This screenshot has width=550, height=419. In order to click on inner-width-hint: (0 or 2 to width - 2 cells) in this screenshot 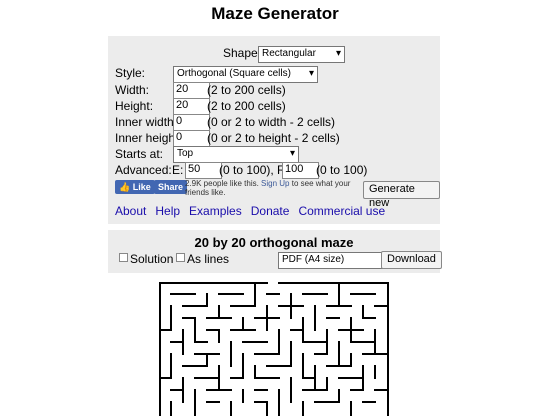, I will do `click(271, 122)`.